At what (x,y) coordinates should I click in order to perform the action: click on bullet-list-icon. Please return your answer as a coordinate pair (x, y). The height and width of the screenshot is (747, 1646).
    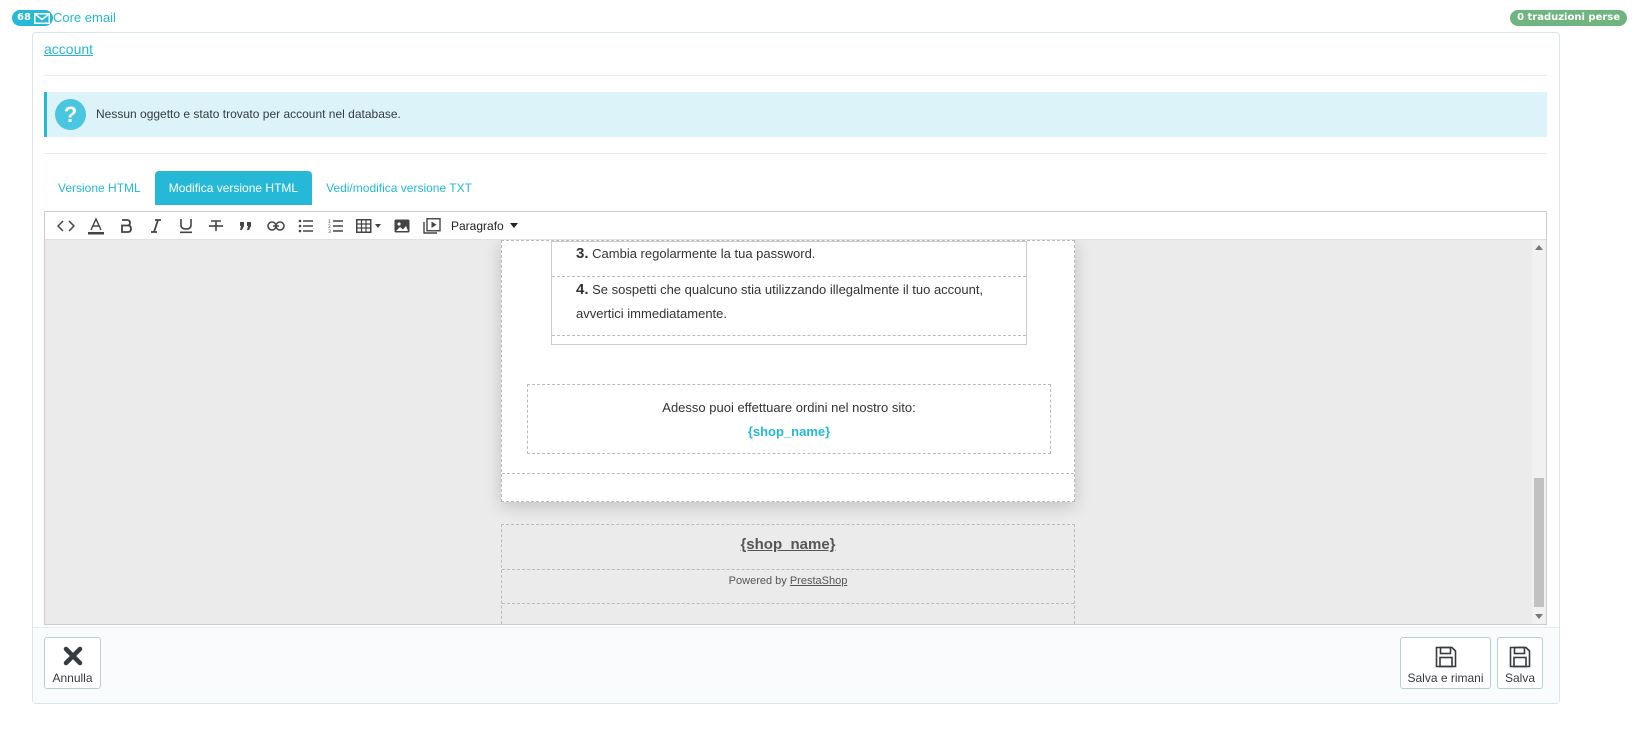
    Looking at the image, I should click on (306, 226).